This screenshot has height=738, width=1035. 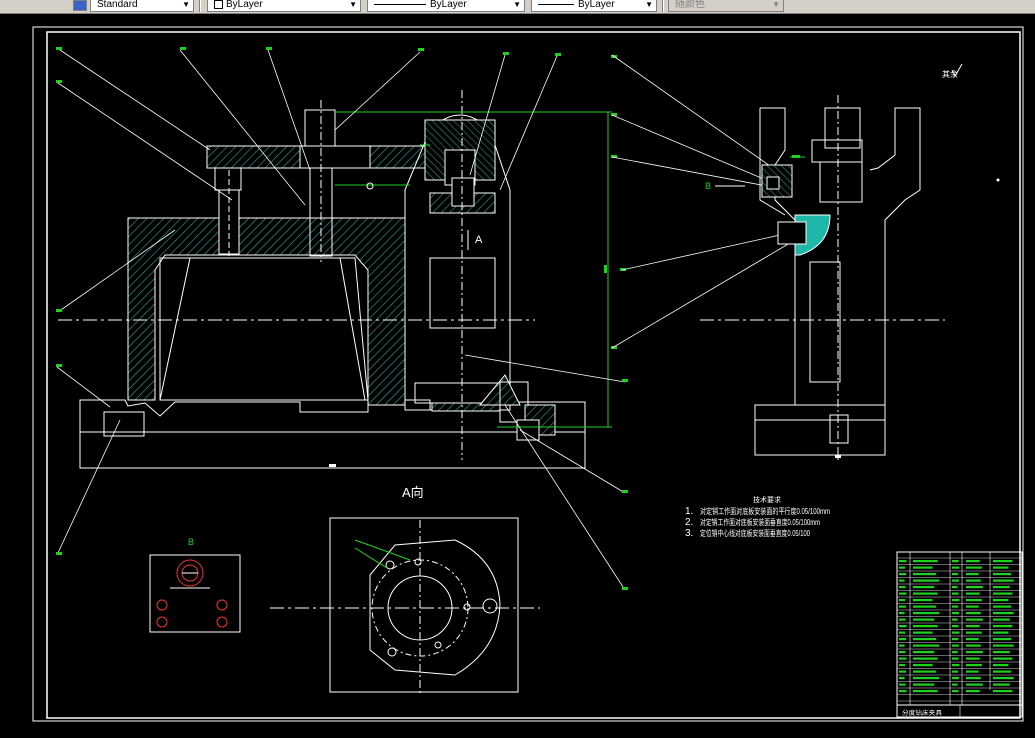 I want to click on tech-req-1-num: 1., so click(x=689, y=511).